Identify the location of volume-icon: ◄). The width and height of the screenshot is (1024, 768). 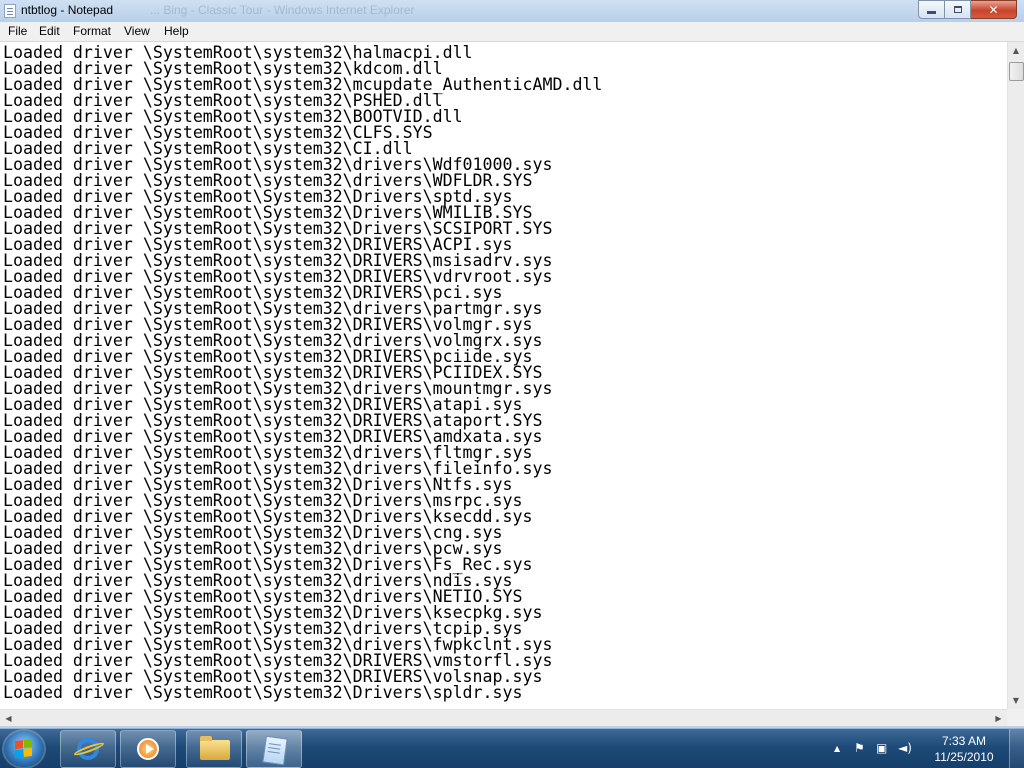
(905, 748).